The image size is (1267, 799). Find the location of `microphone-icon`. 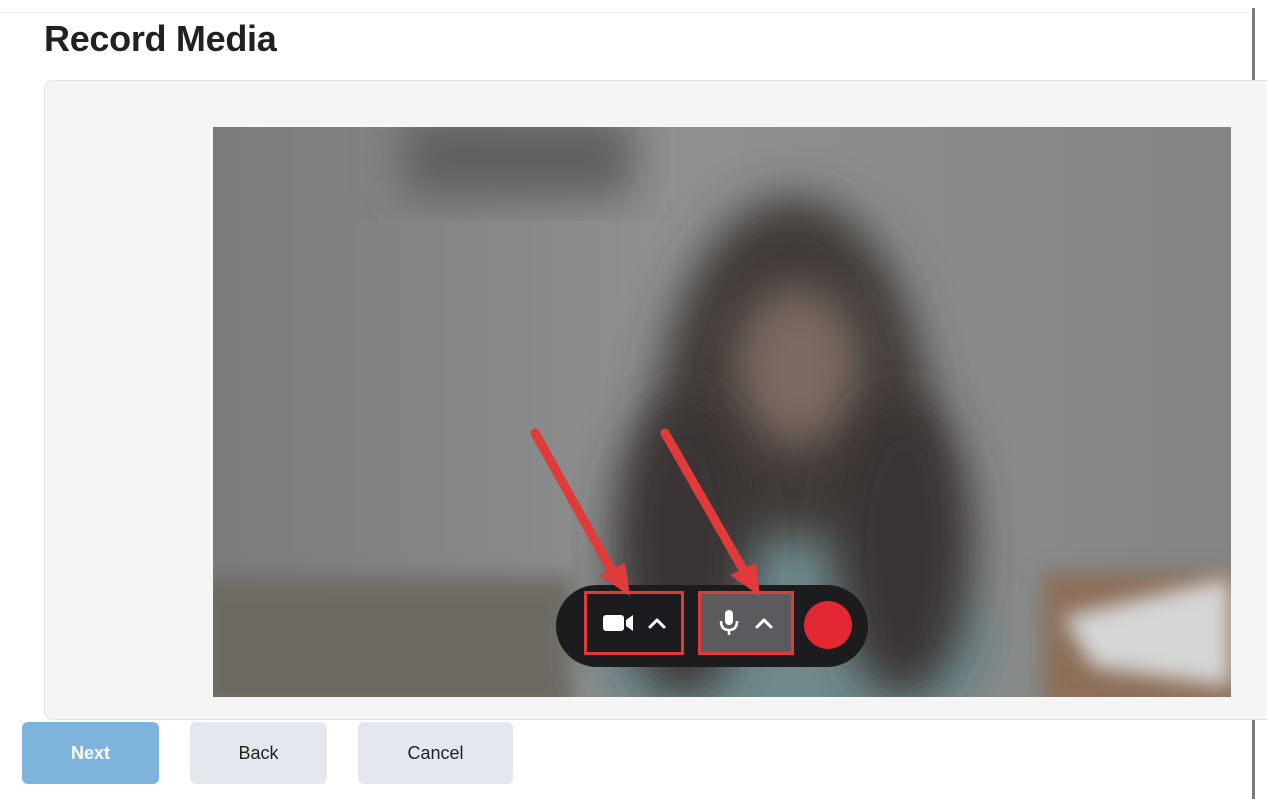

microphone-icon is located at coordinates (729, 623).